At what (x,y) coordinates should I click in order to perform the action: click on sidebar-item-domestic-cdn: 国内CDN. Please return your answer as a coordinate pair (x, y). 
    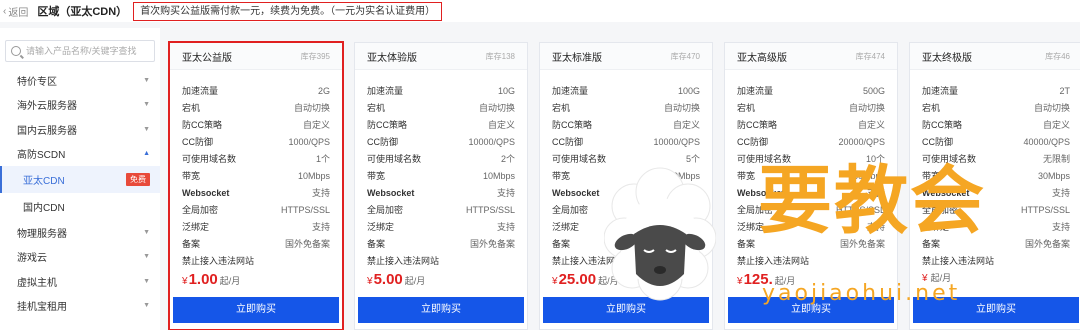
    Looking at the image, I should click on (80, 206).